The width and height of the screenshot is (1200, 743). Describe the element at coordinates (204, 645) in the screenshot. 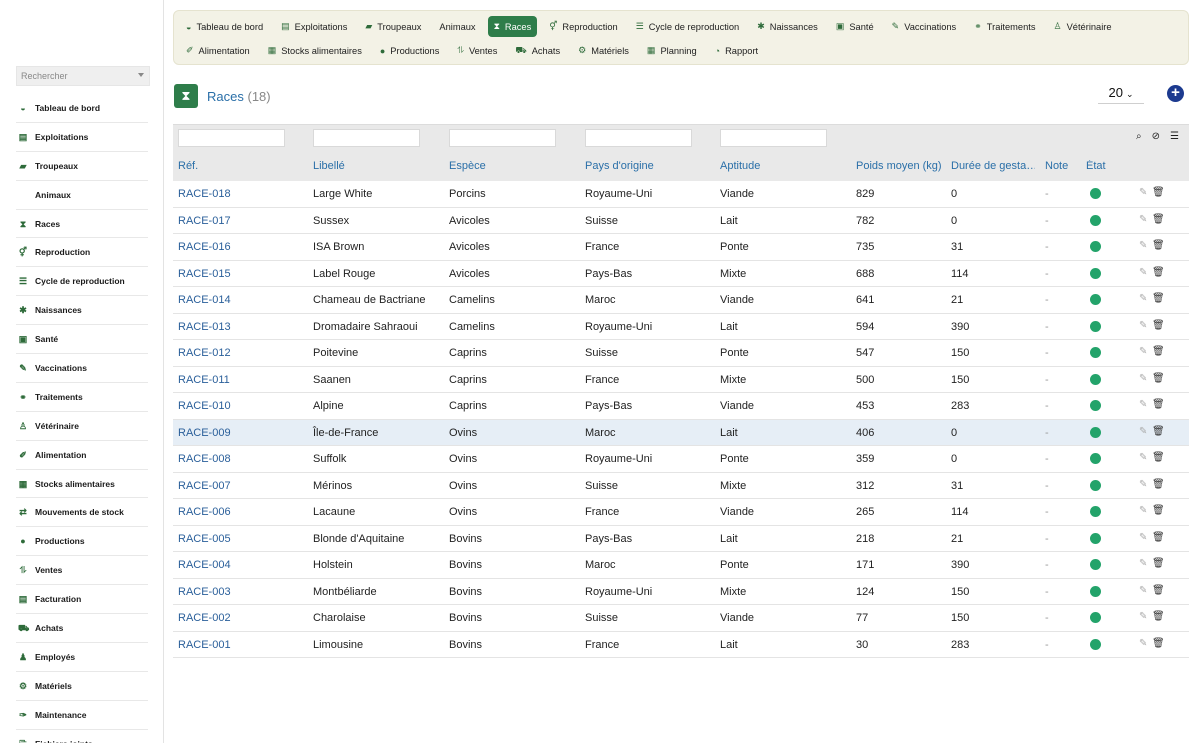

I see `ref-link: RACE-001` at that location.